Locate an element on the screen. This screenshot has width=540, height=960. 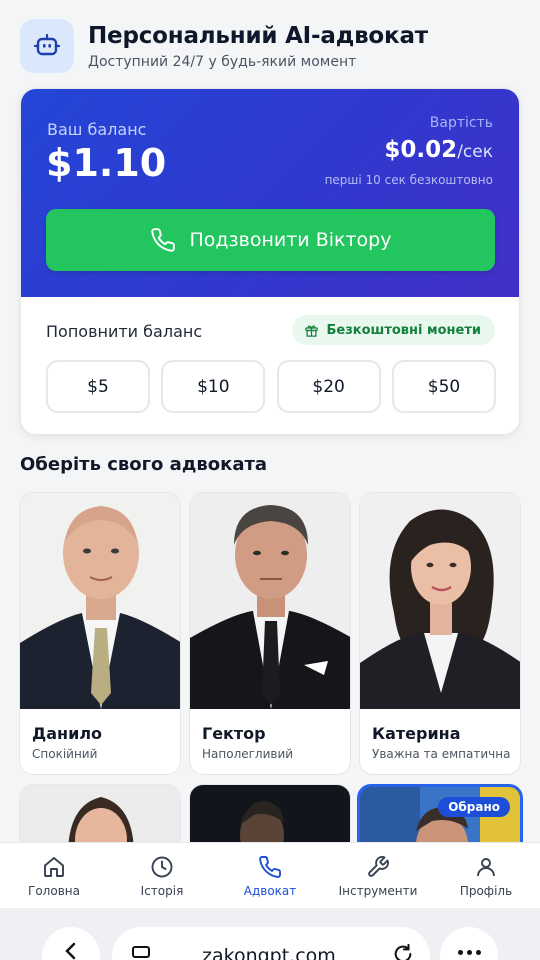
robot-icon is located at coordinates (47, 46).